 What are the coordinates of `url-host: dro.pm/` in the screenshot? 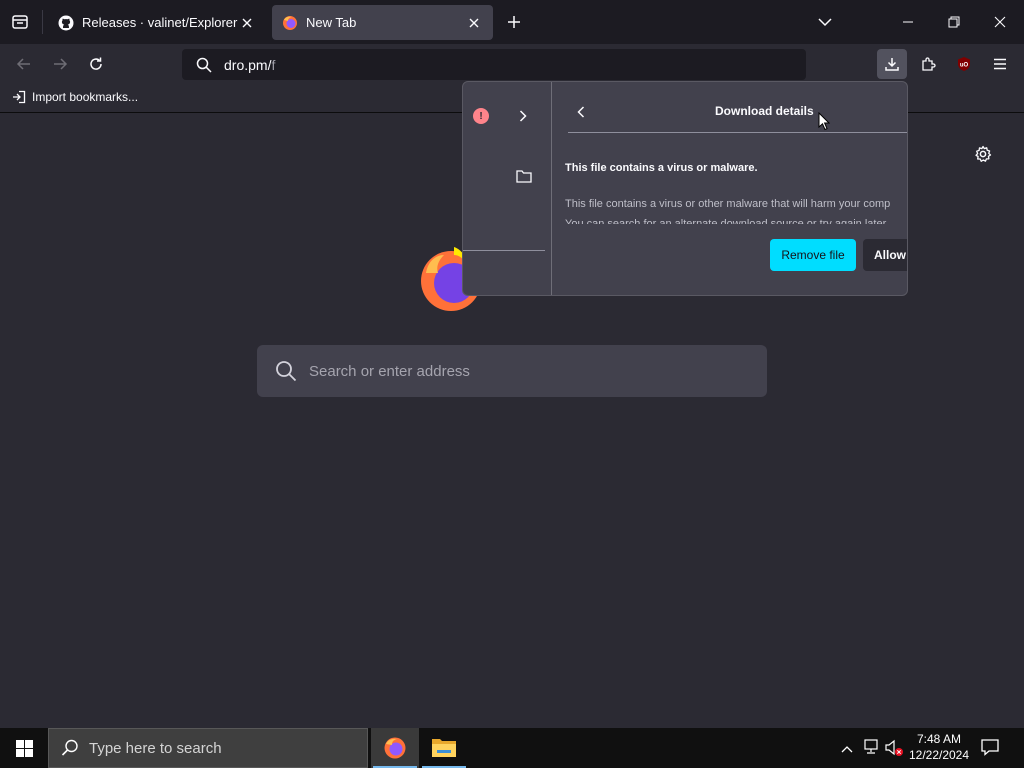 It's located at (248, 64).